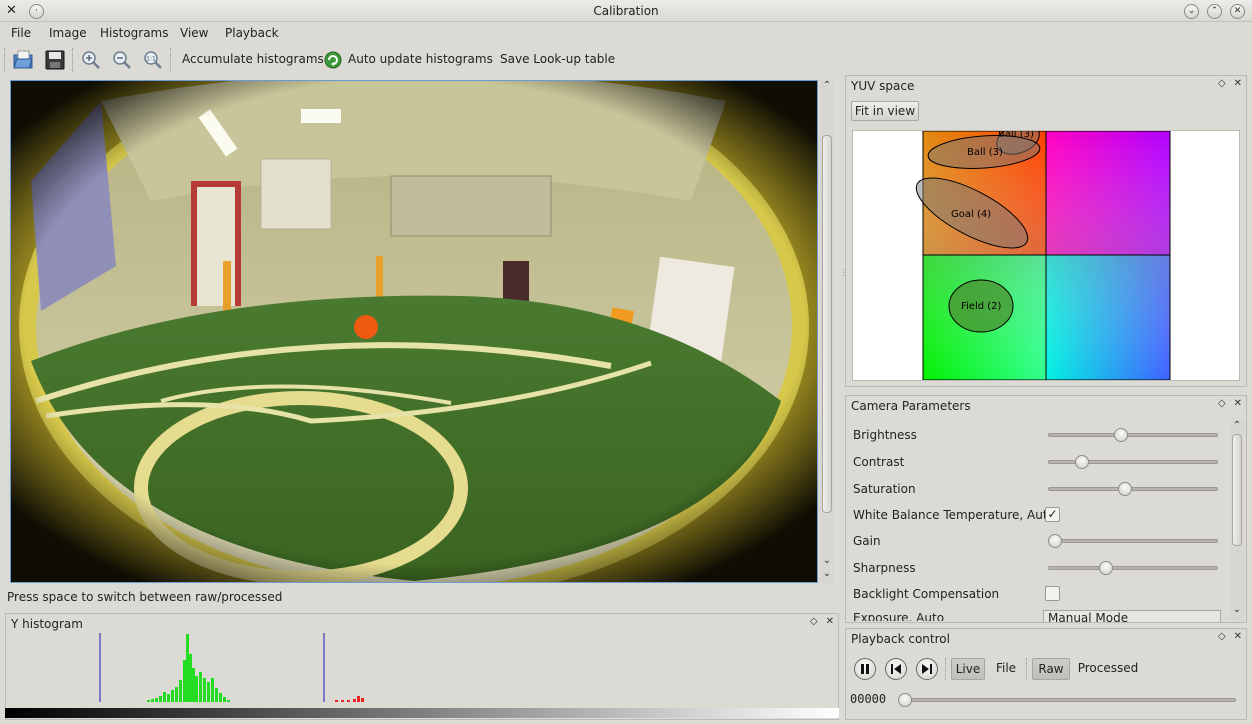 The image size is (1252, 724). I want to click on param-label-backlight-compensation: Backlight Compensation, so click(926, 594).